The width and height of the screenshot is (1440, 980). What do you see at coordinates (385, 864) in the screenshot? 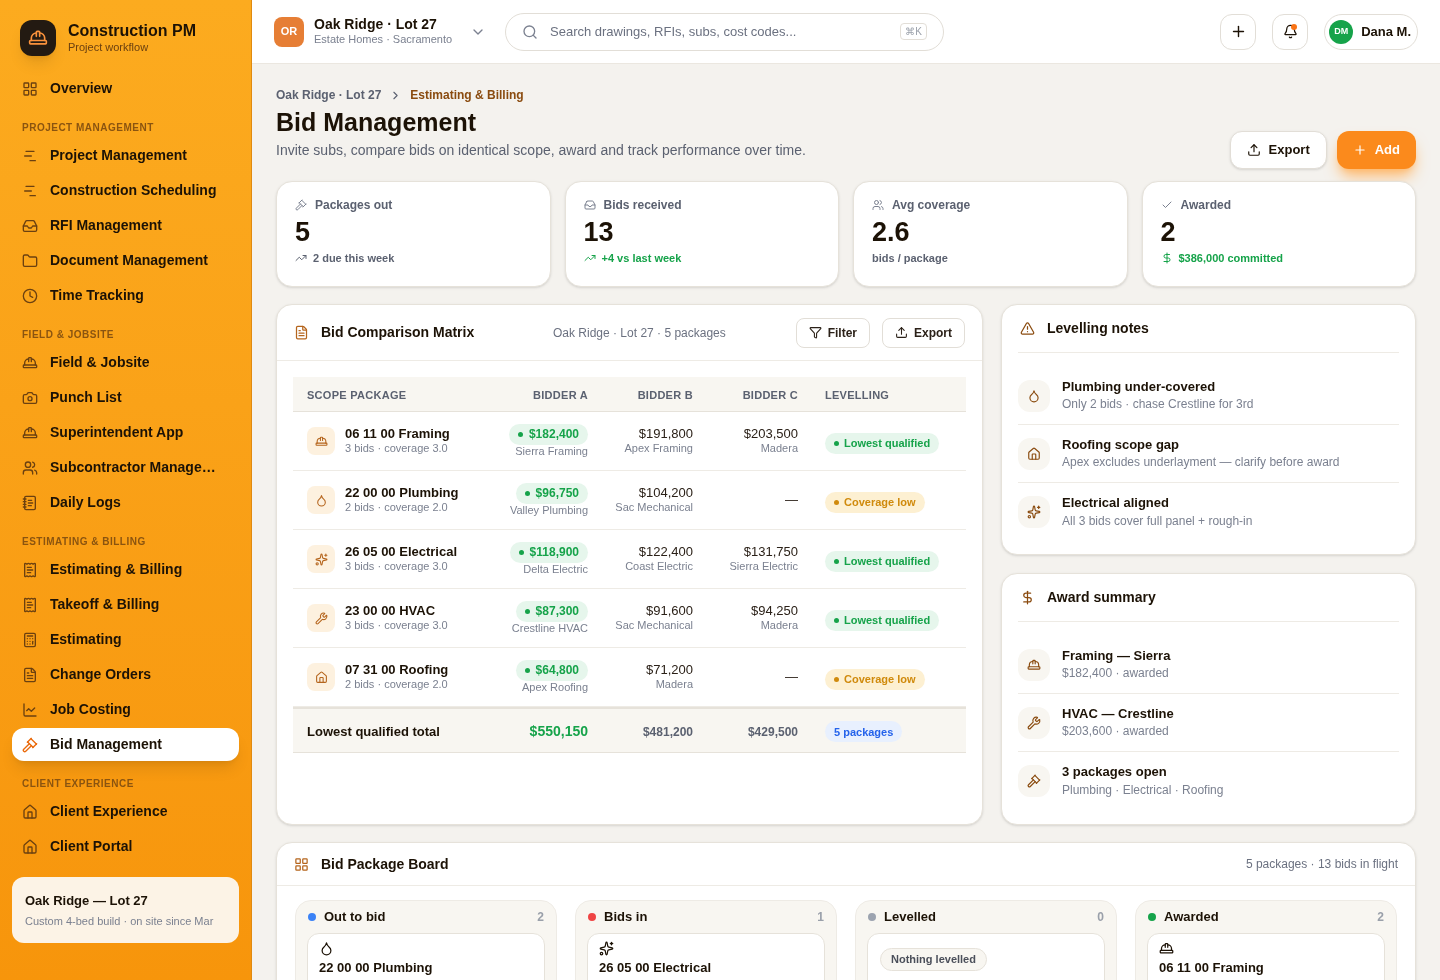
I see `panel-title: Bid Package Board` at bounding box center [385, 864].